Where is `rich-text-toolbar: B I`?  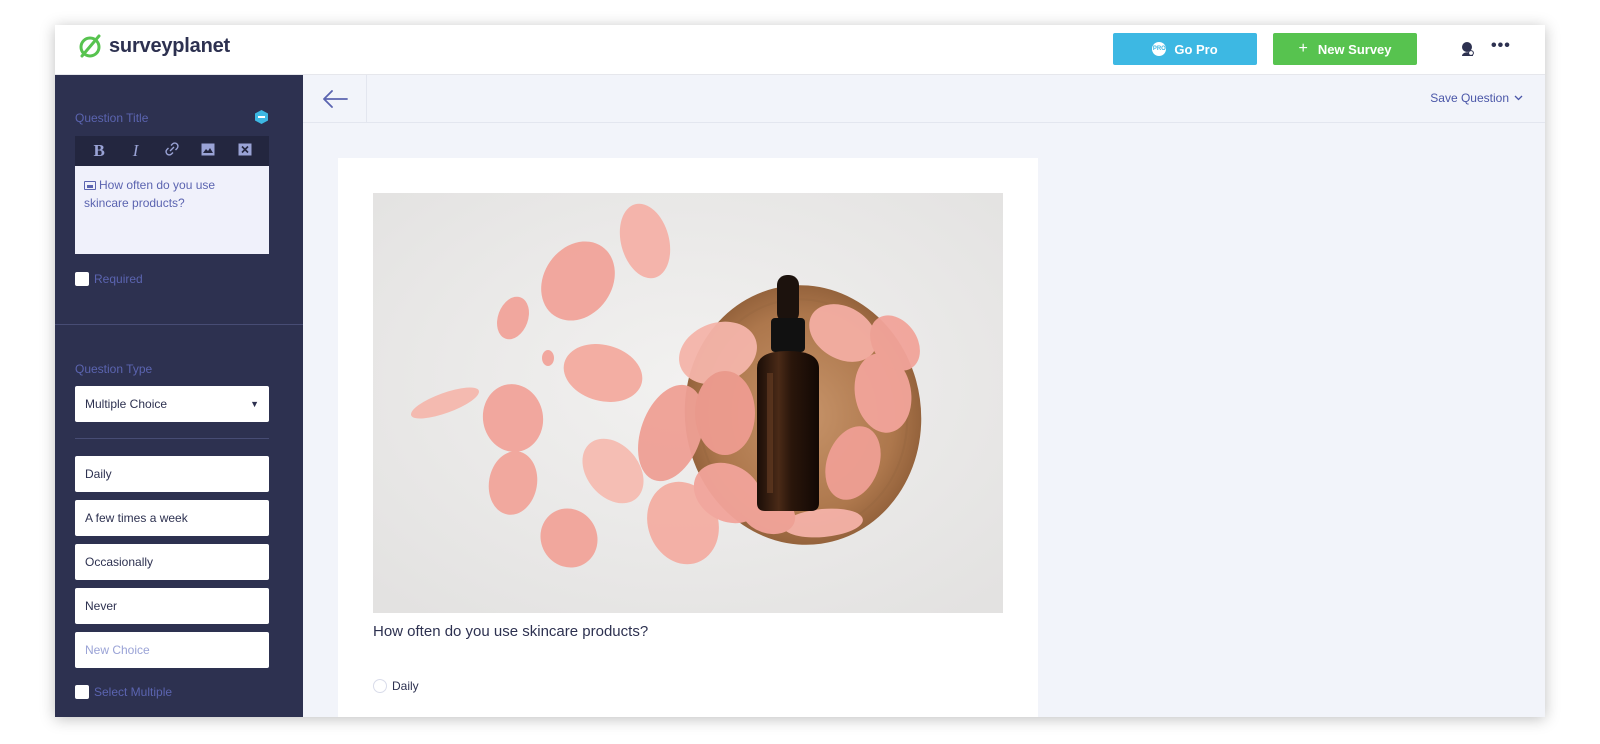
rich-text-toolbar: B I is located at coordinates (172, 151).